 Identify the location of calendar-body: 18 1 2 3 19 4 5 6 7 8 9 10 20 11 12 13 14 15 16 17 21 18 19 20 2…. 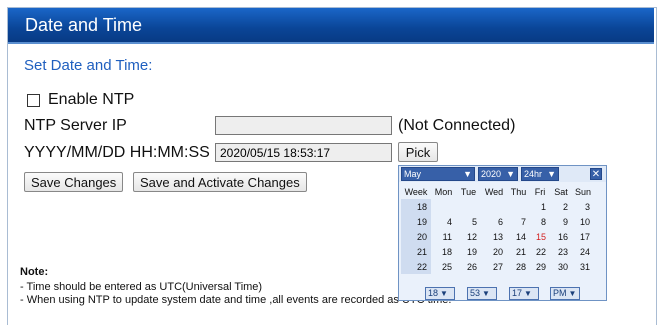
(497, 236).